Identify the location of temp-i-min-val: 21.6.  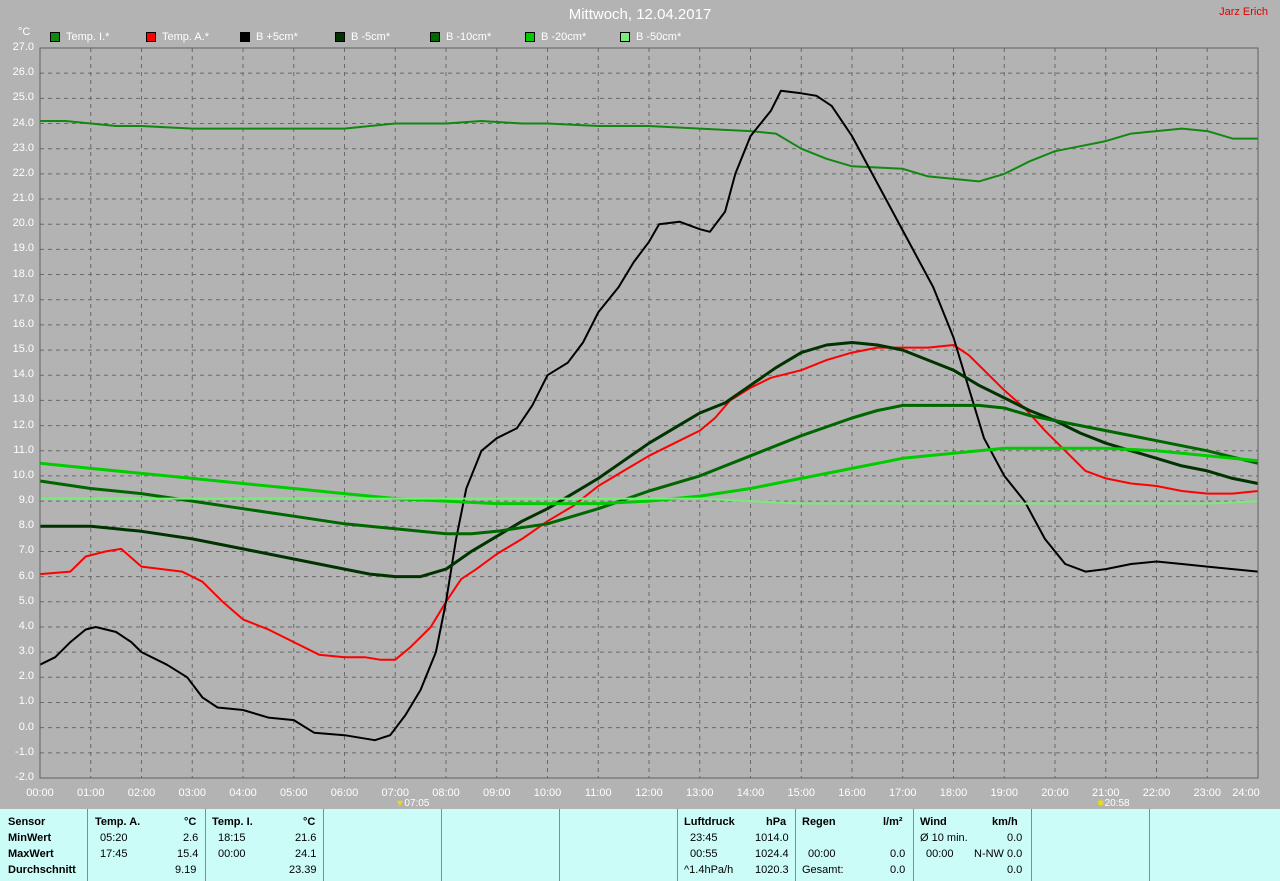
(306, 838).